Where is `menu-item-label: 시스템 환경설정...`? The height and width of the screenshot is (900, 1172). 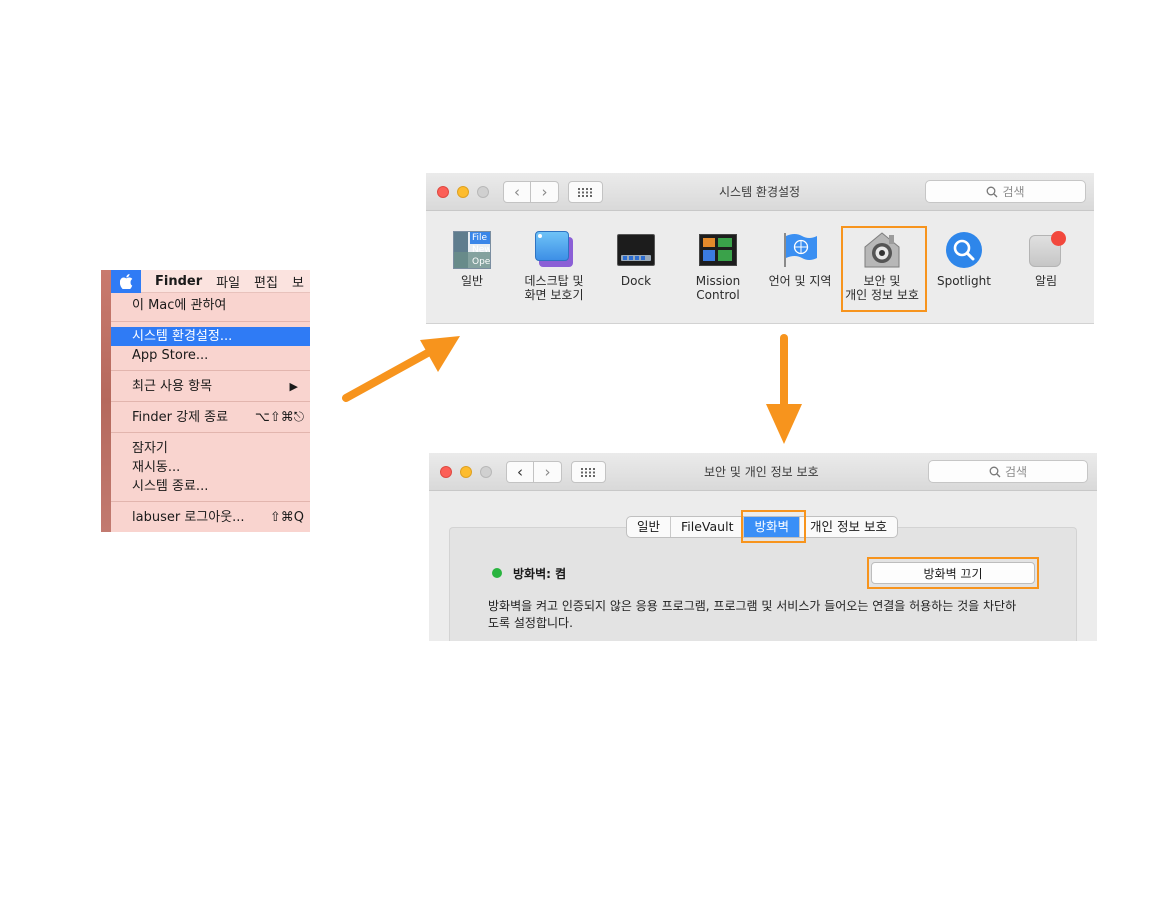
menu-item-label: 시스템 환경설정... is located at coordinates (182, 336).